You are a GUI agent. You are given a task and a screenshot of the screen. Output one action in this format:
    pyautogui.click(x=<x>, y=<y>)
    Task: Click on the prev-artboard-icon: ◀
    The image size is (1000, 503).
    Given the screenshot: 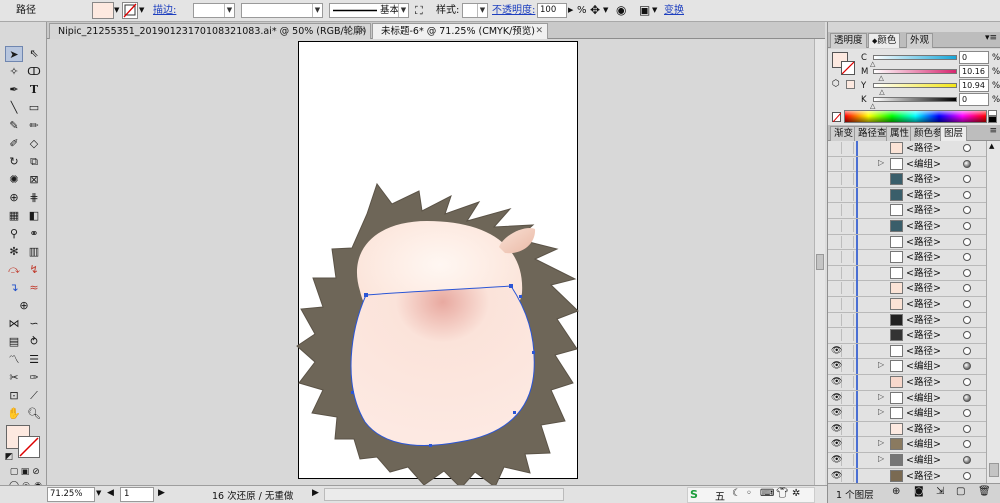 What is the action you would take?
    pyautogui.click(x=110, y=493)
    